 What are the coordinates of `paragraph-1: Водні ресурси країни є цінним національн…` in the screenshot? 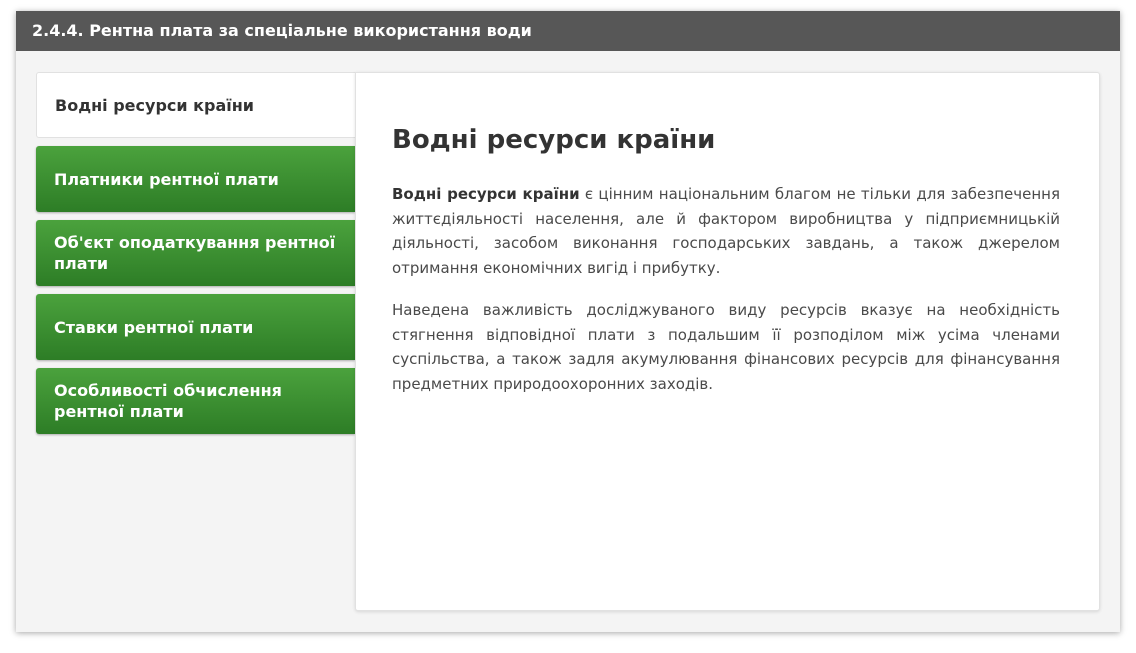 It's located at (726, 231).